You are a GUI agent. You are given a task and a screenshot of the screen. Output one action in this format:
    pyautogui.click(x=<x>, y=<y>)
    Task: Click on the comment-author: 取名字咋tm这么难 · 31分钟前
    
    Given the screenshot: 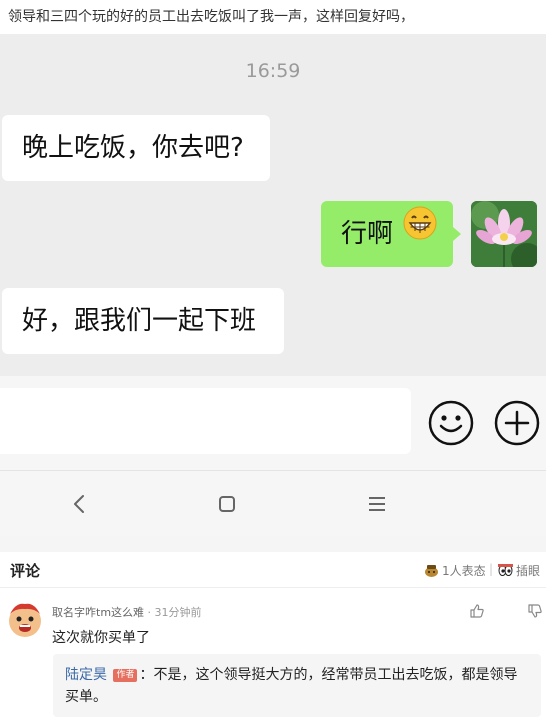 What is the action you would take?
    pyautogui.click(x=127, y=612)
    